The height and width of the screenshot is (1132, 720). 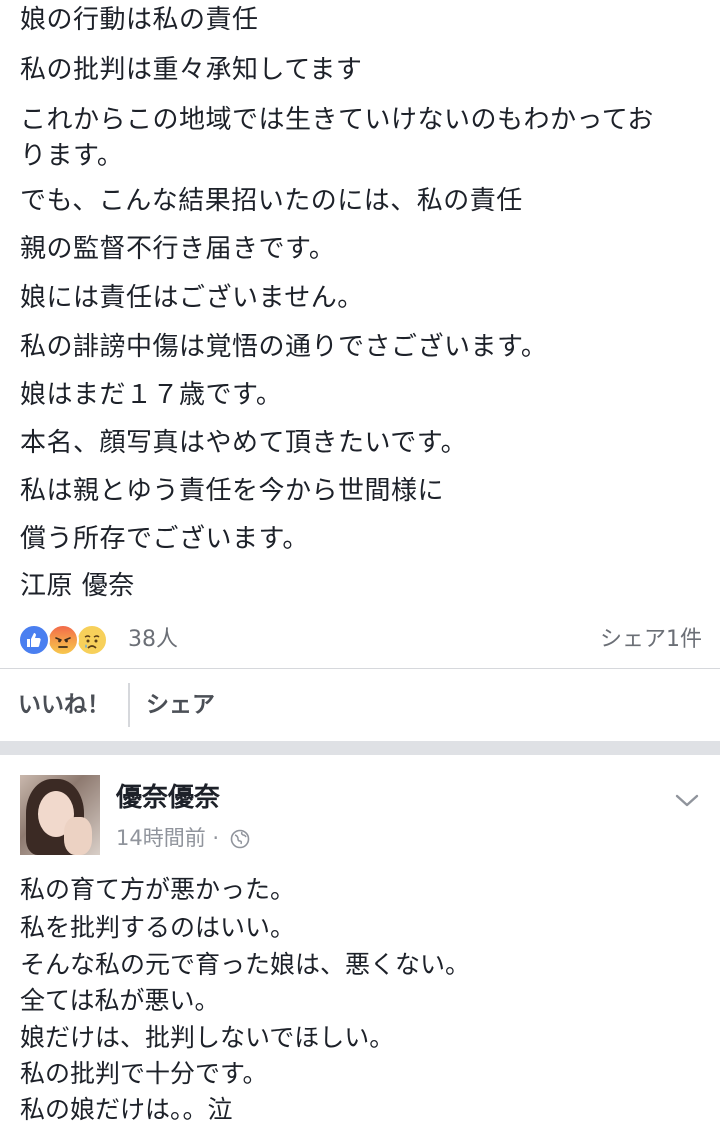 What do you see at coordinates (271, 201) in the screenshot?
I see `post-1-text-line: でも、こんな結果招いたのには、私の責任` at bounding box center [271, 201].